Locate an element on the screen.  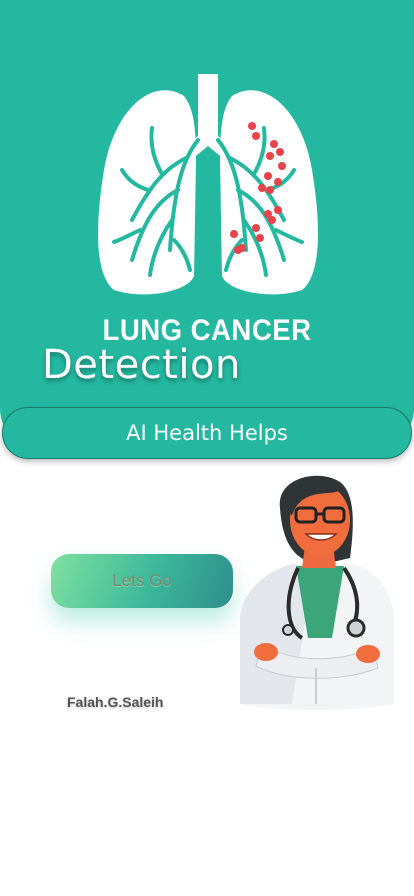
doctor-icon is located at coordinates (317, 592).